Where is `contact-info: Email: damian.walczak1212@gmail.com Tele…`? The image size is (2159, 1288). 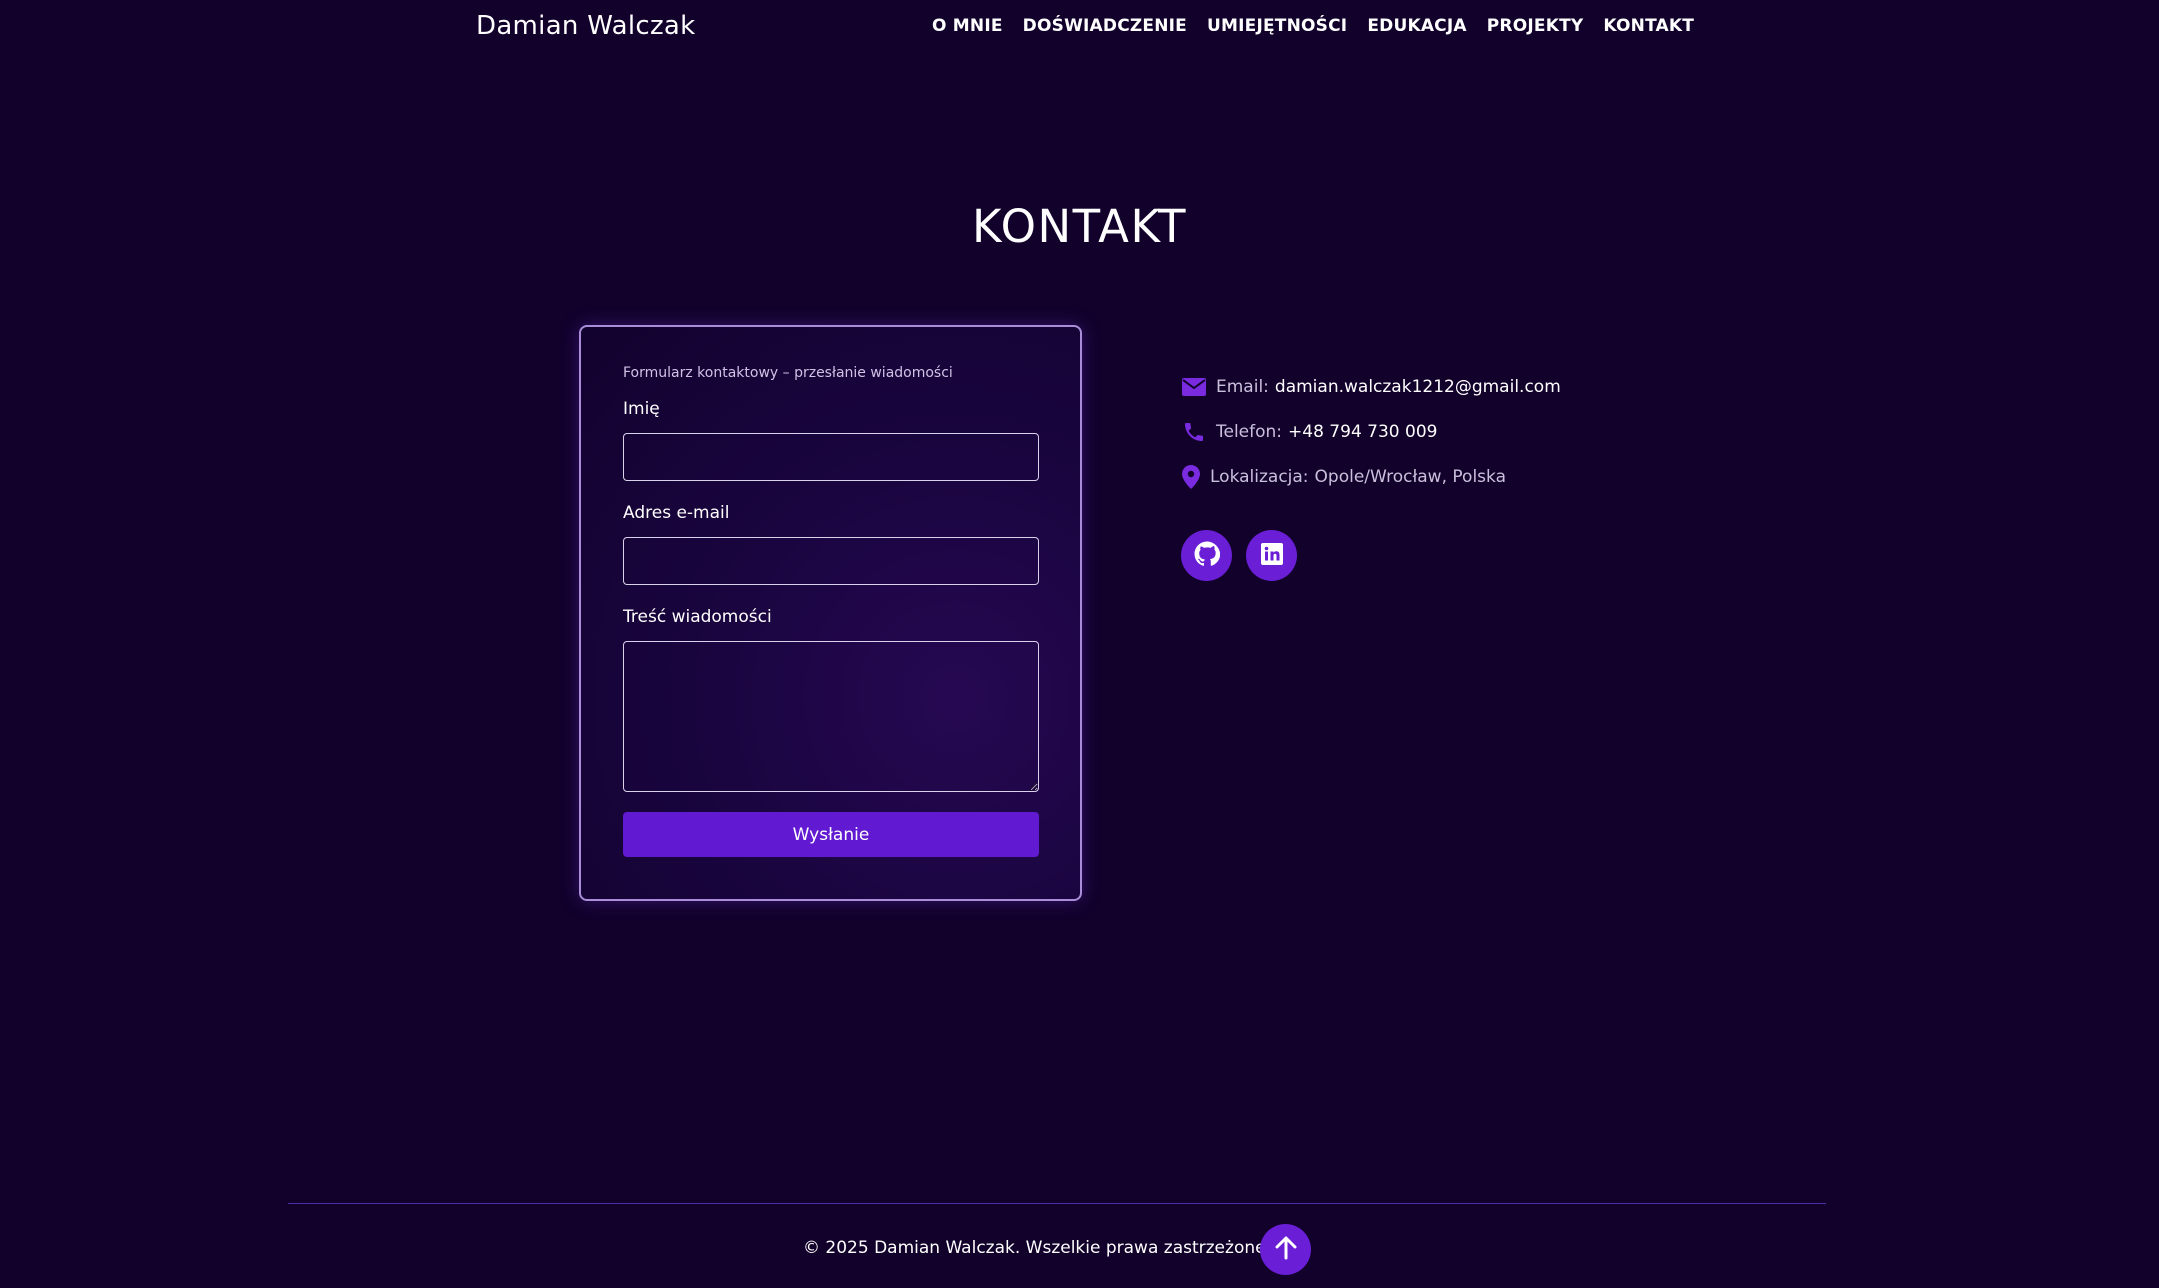 contact-info: Email: damian.walczak1212@gmail.com Tele… is located at coordinates (1371, 439).